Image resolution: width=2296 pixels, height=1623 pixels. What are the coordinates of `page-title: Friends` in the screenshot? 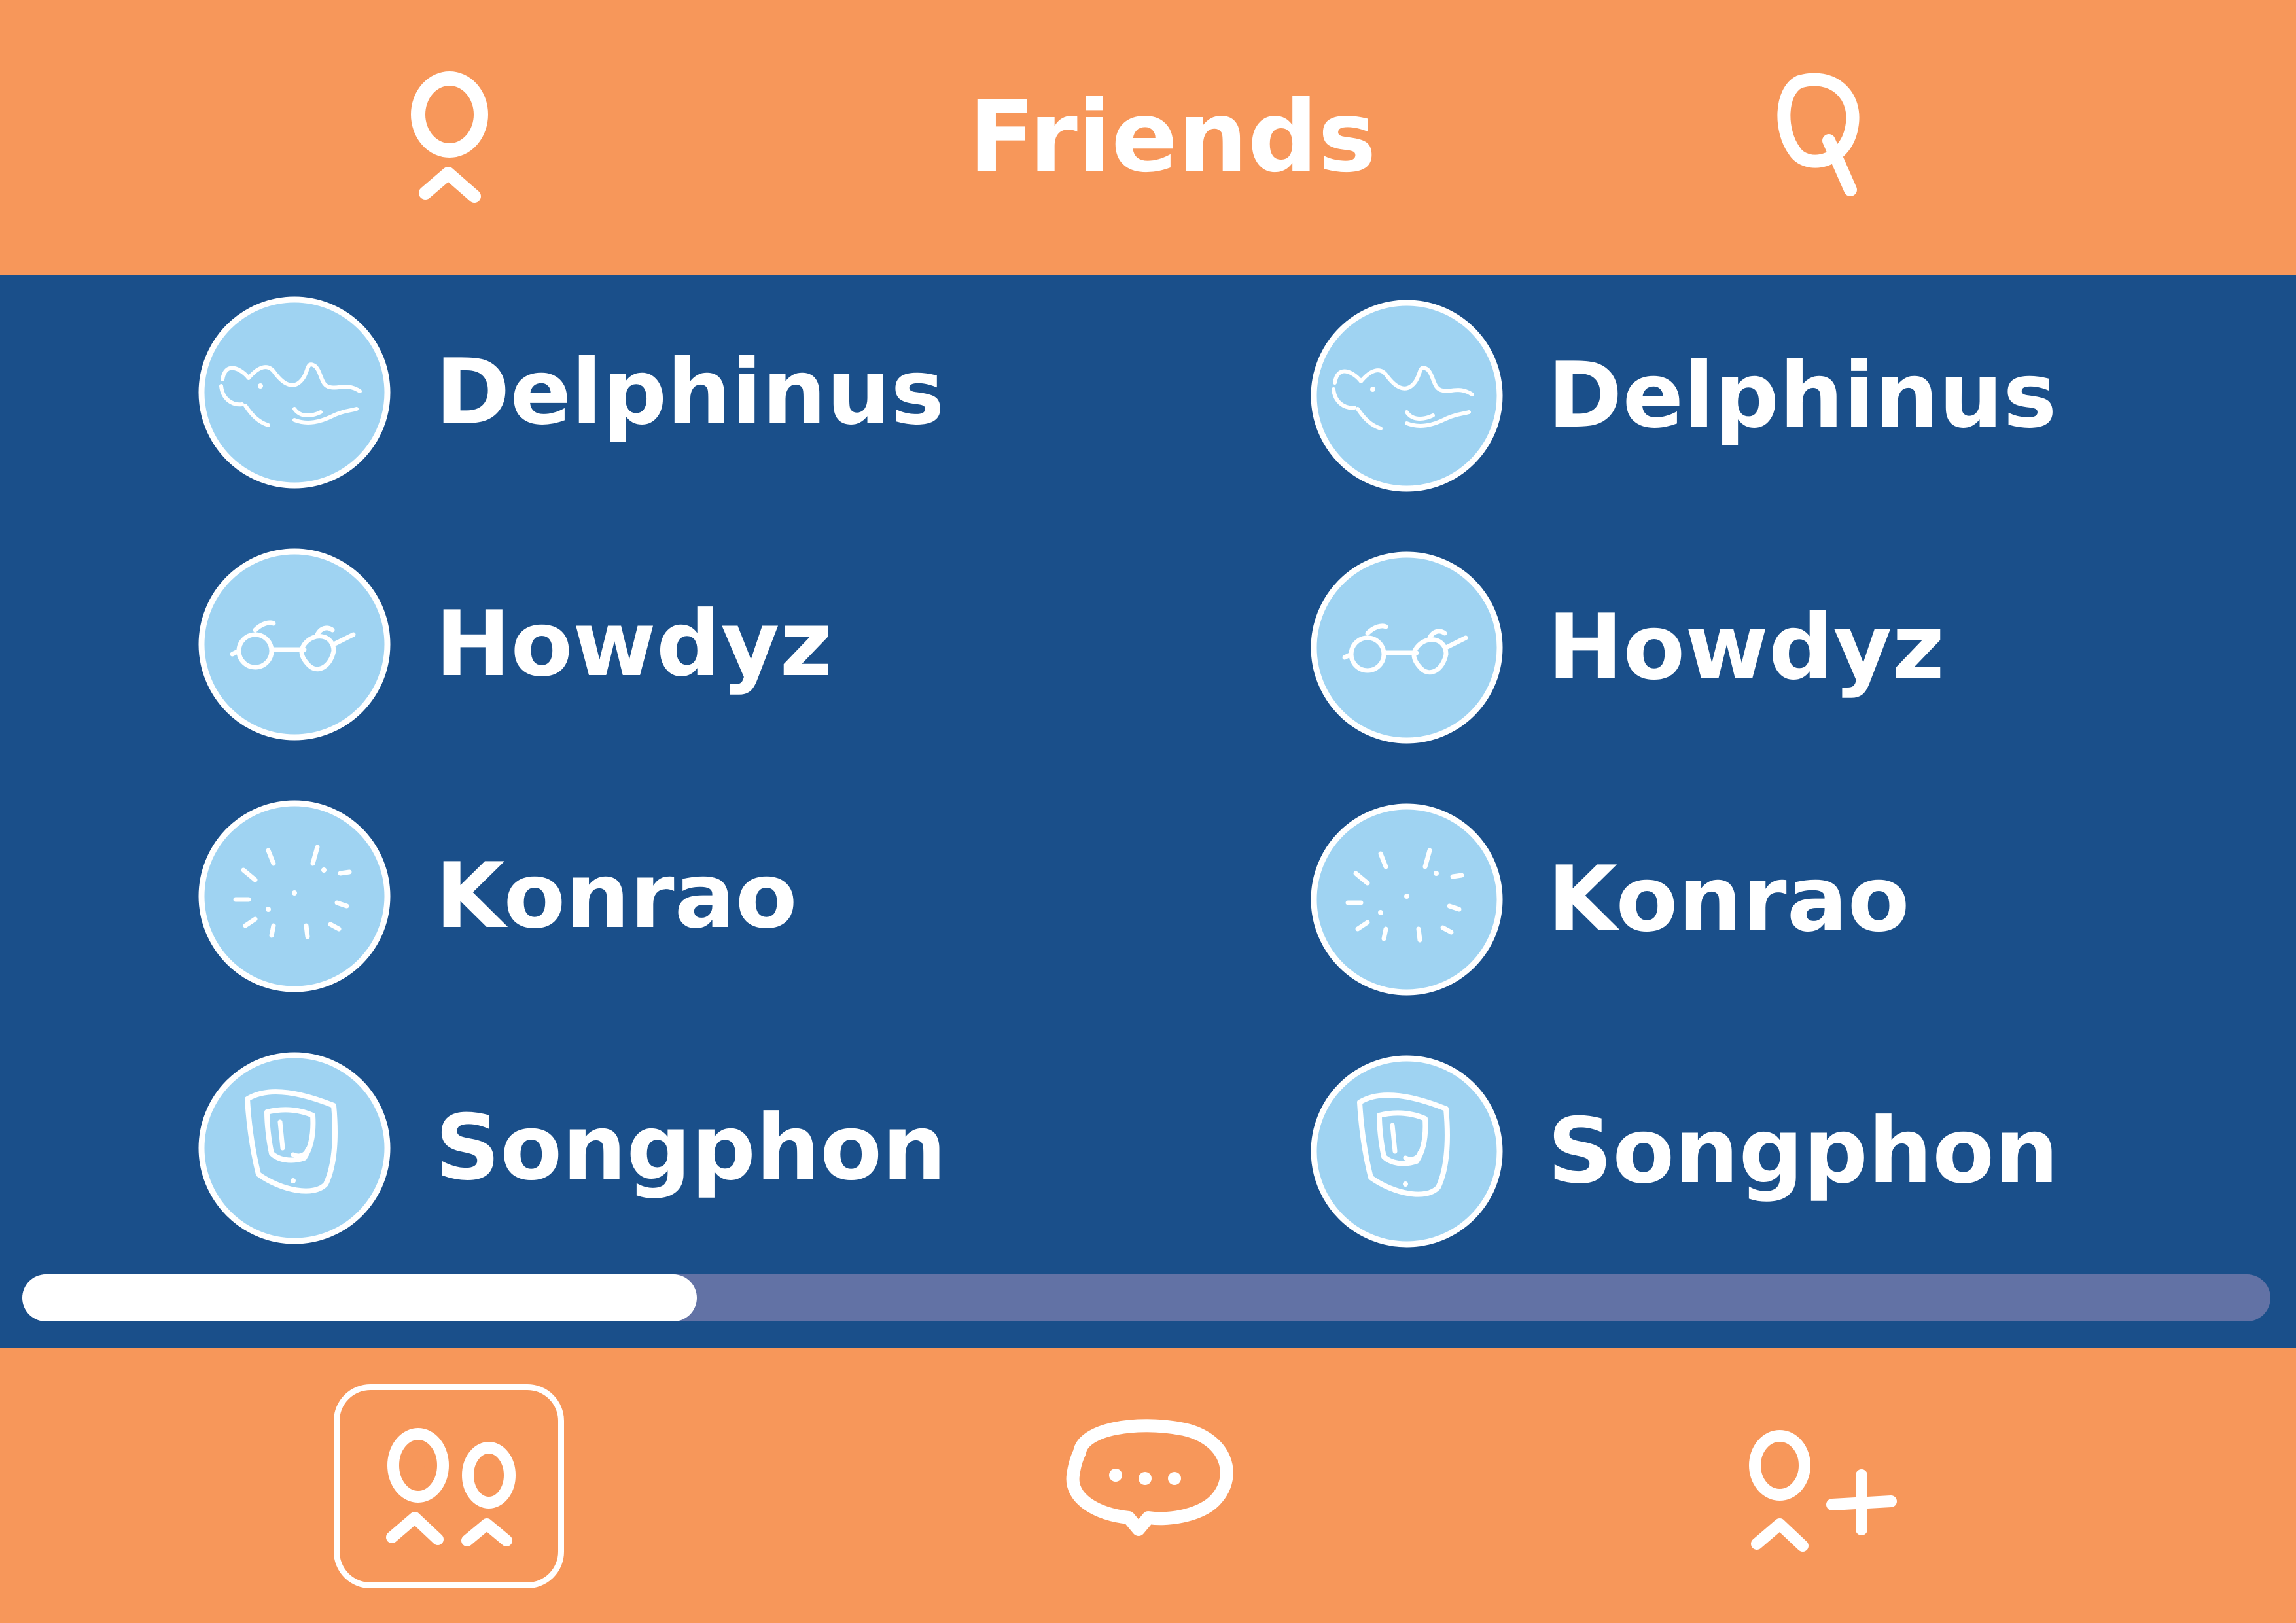 It's located at (1172, 137).